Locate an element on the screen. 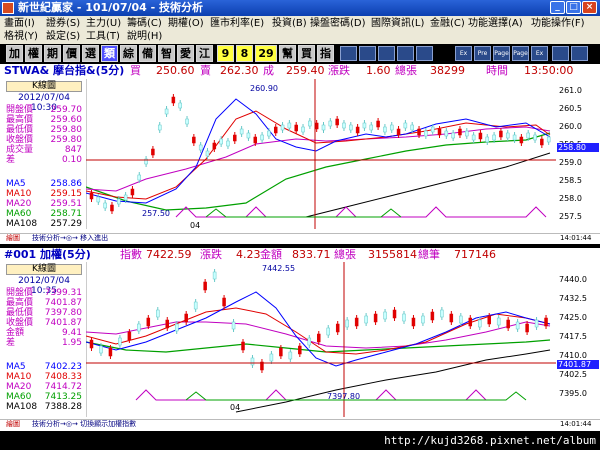  tb-button-1: 加 is located at coordinates (14, 53).